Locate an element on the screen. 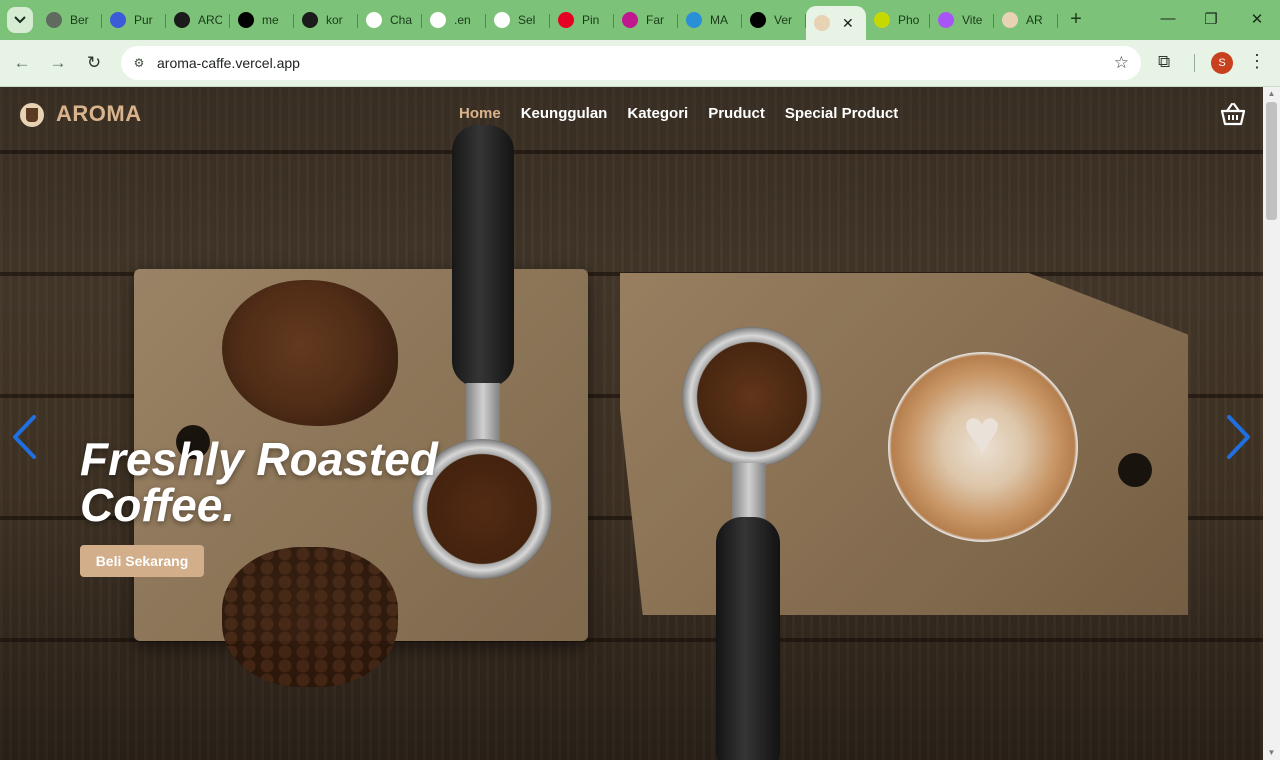 The height and width of the screenshot is (760, 1280). carousel-prev-icon is located at coordinates (24, 437).